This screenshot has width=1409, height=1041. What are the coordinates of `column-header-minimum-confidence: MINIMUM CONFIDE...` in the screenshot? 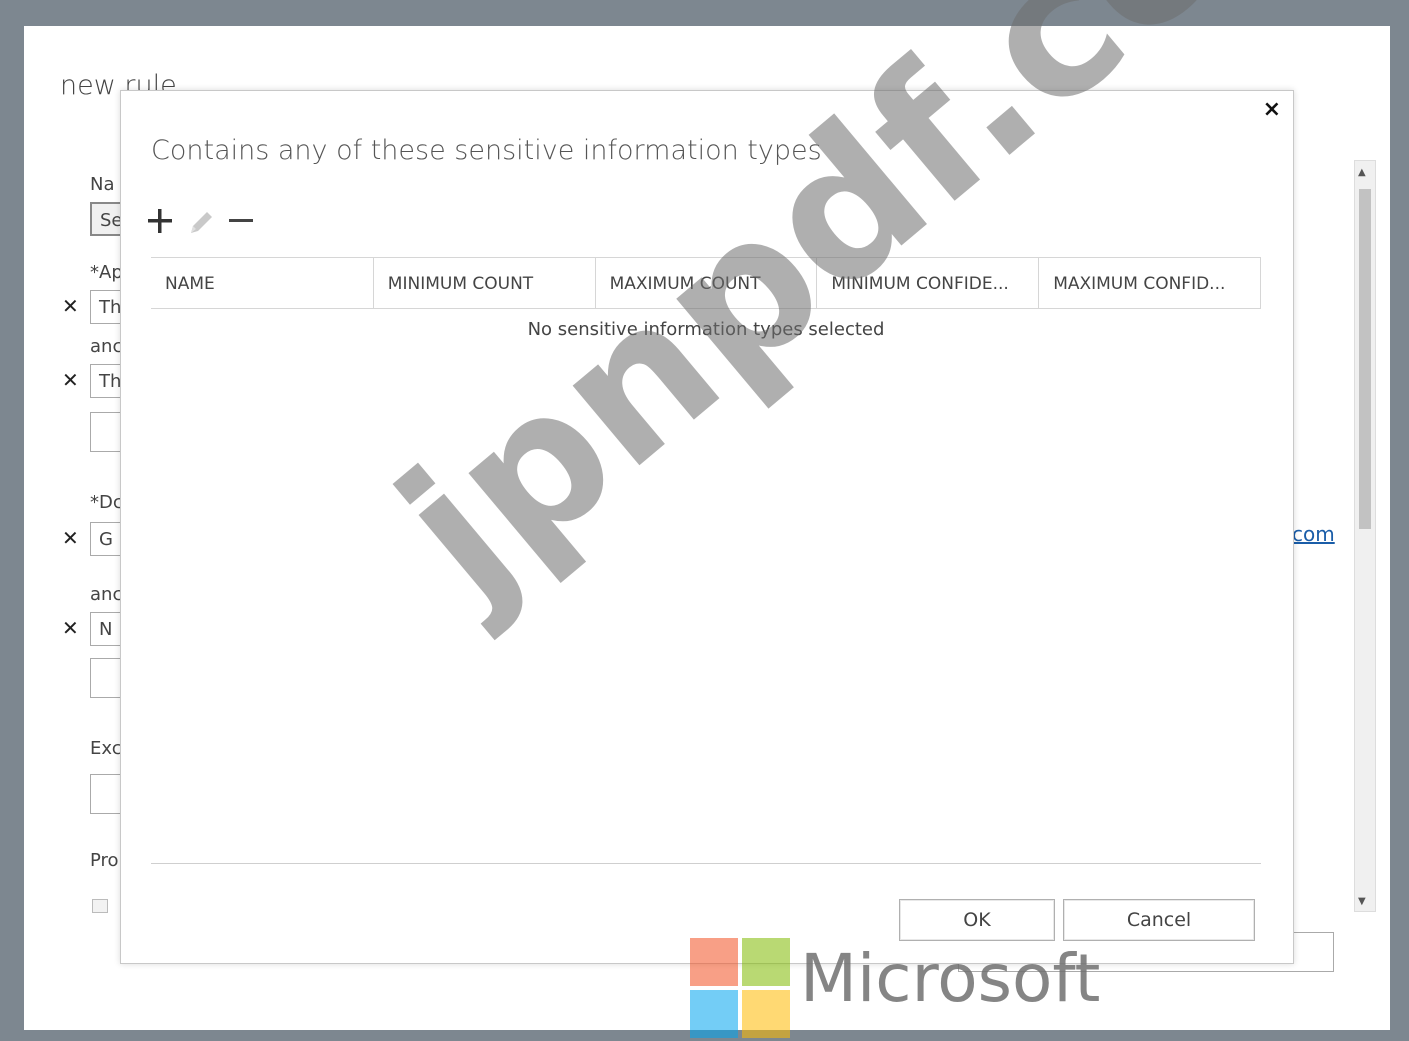 It's located at (927, 283).